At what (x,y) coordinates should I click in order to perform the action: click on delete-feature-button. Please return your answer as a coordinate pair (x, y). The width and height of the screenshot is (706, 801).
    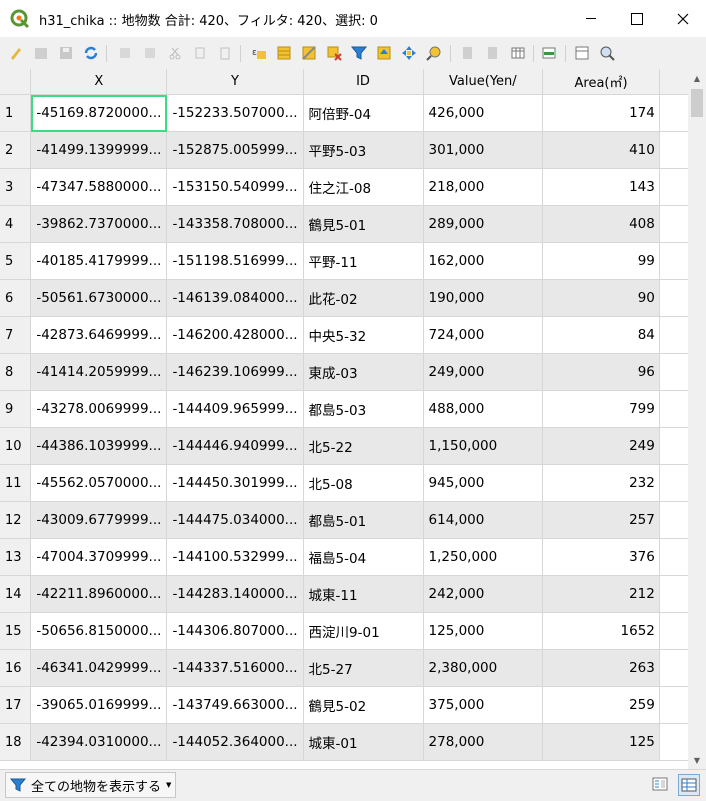
    Looking at the image, I should click on (150, 53).